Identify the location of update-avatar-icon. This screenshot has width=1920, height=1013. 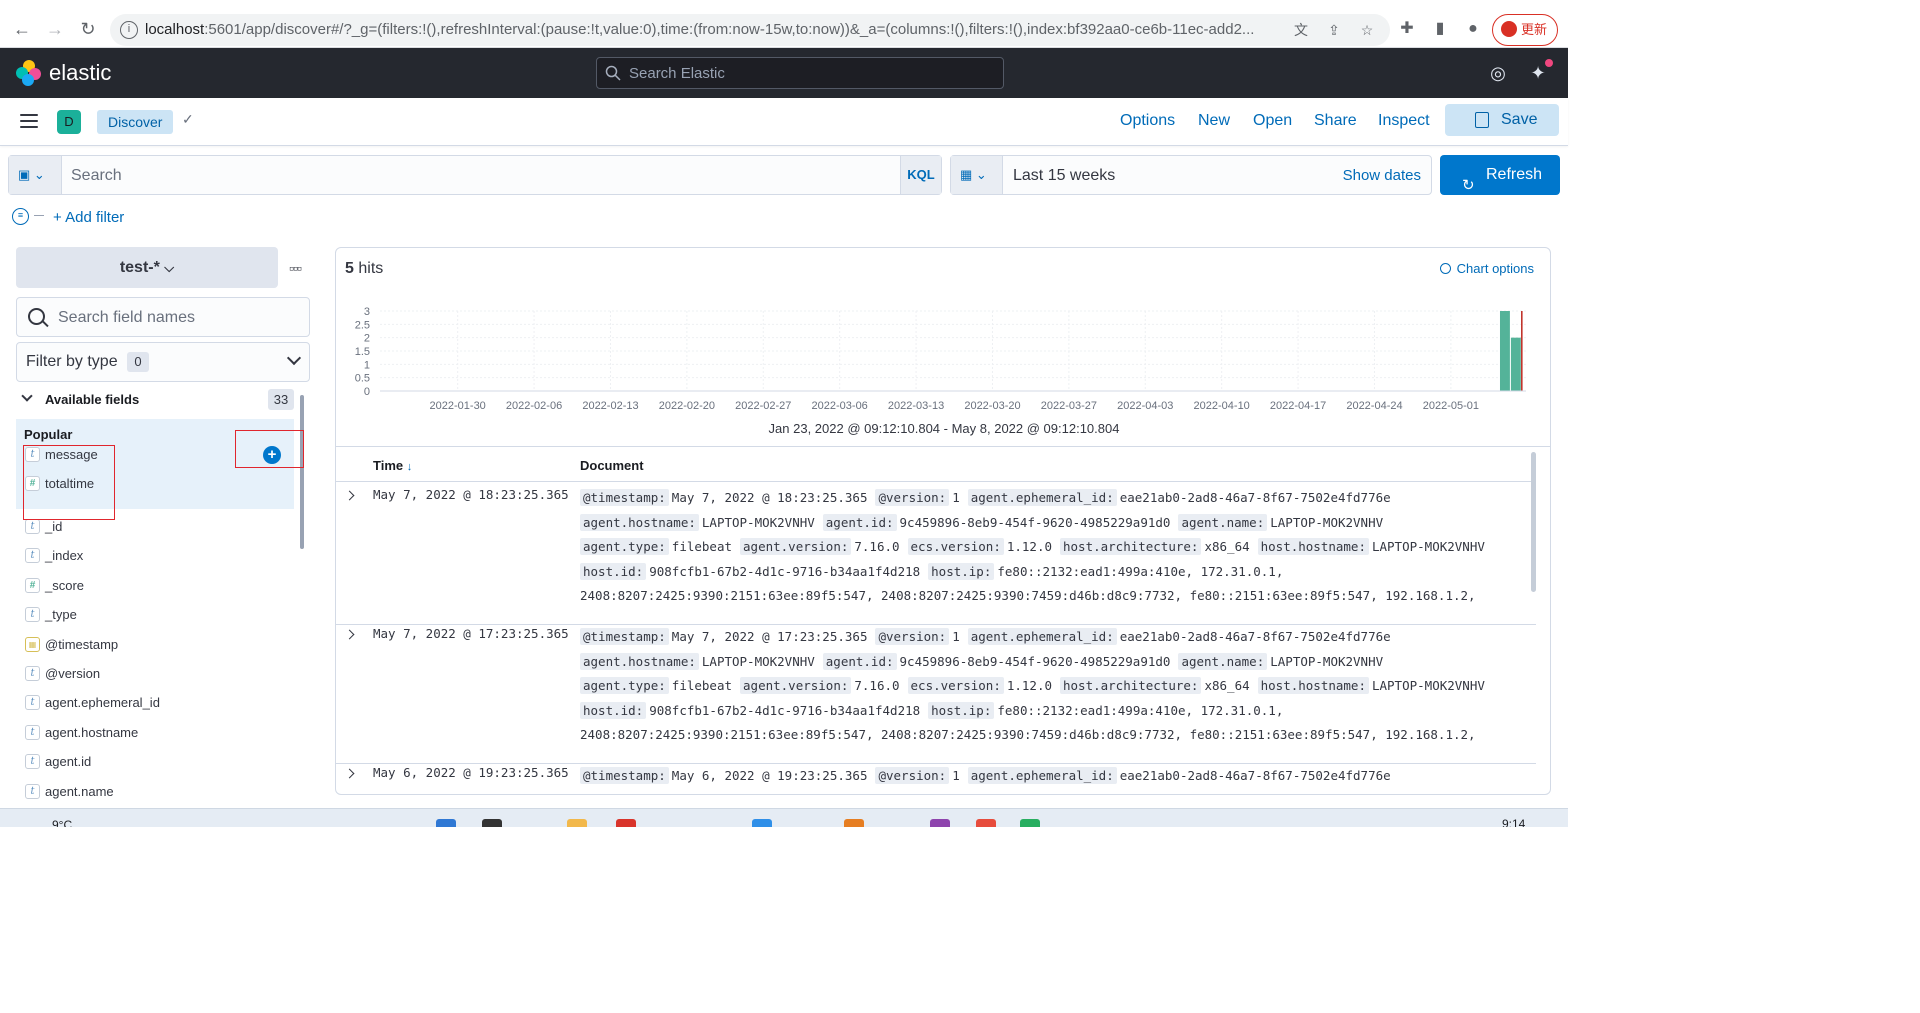
(1509, 29).